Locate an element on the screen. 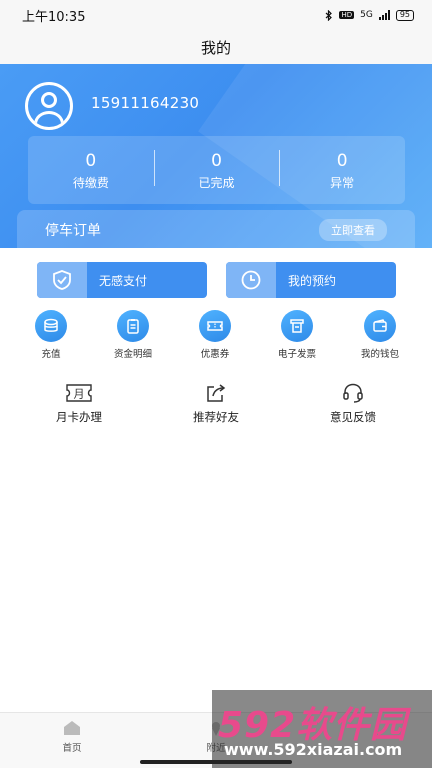 This screenshot has width=432, height=768. bluetooth-icon is located at coordinates (329, 15).